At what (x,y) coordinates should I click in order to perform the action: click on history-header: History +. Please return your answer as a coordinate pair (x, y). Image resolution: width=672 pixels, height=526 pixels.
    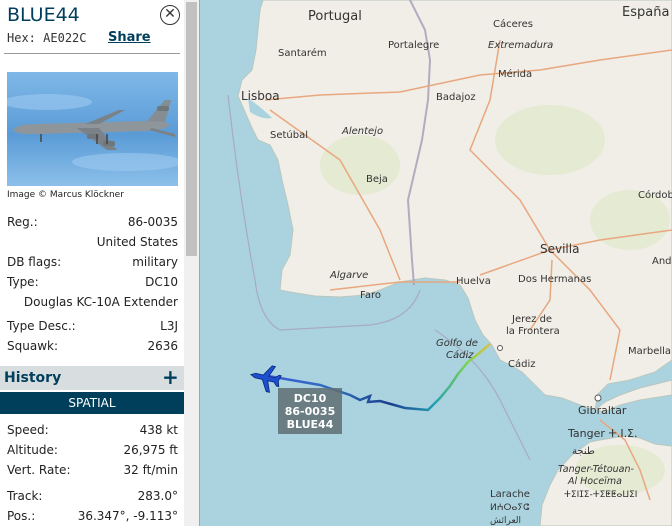
    Looking at the image, I should click on (92, 377).